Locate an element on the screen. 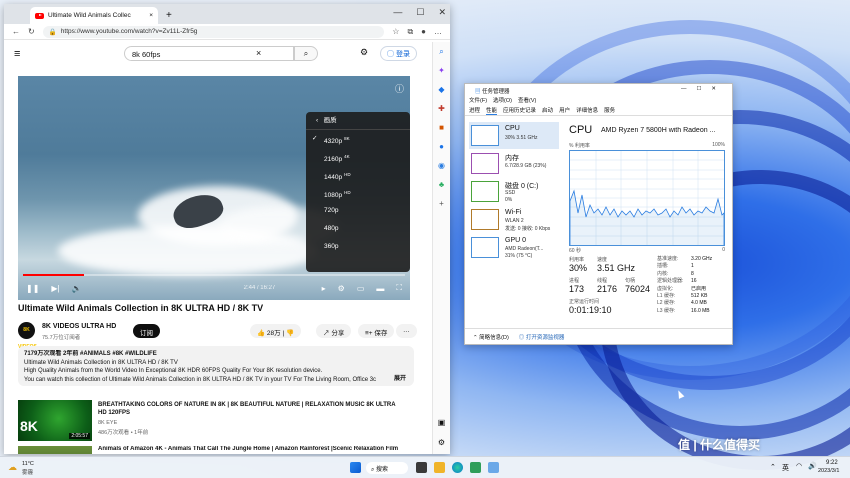  taskmanager-icon is located at coordinates (475, 467).